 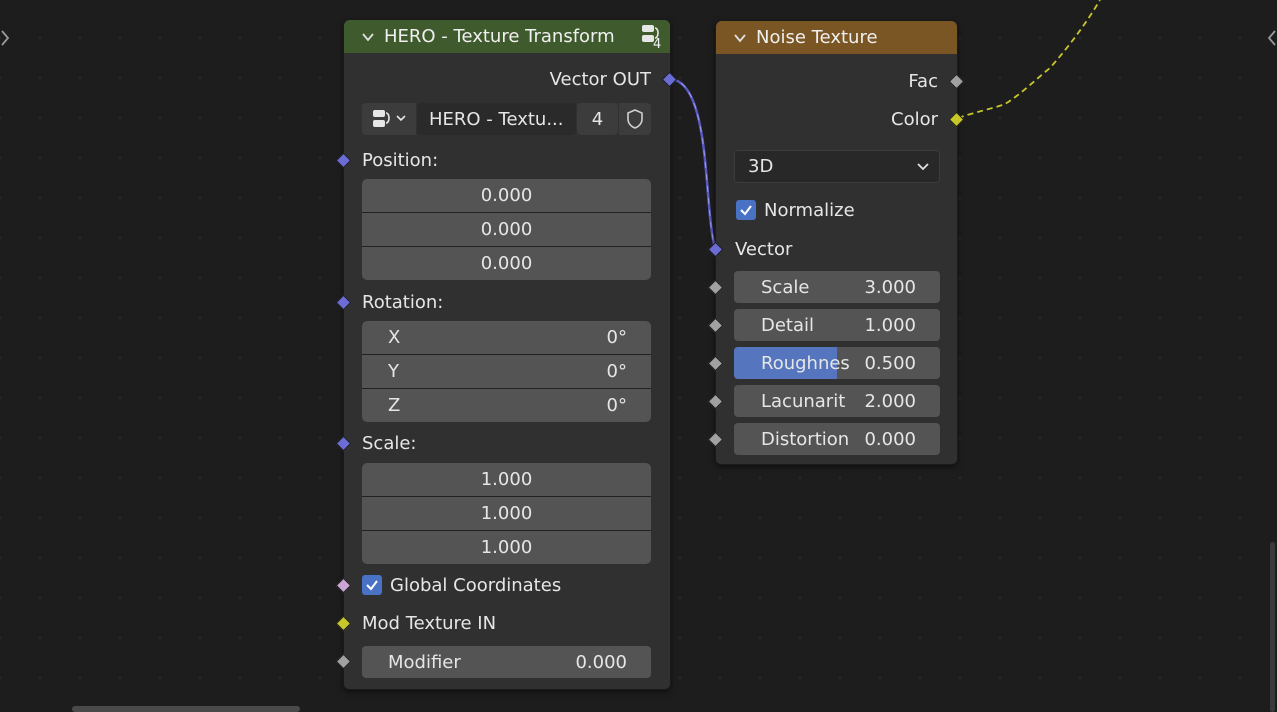 What do you see at coordinates (400, 160) in the screenshot?
I see `position-label: Position:` at bounding box center [400, 160].